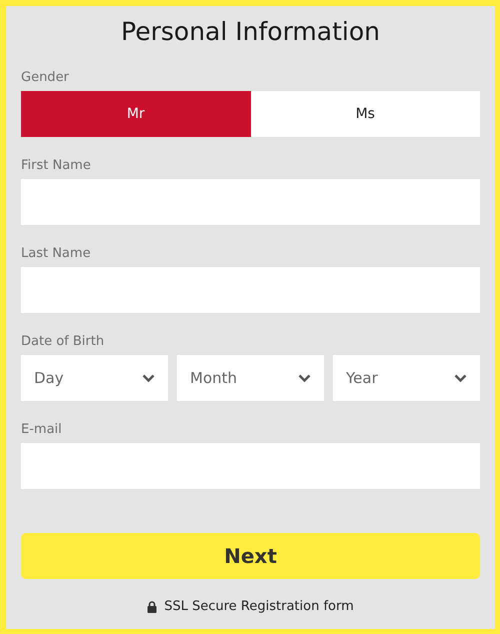  What do you see at coordinates (250, 378) in the screenshot?
I see `dropdown: Month` at bounding box center [250, 378].